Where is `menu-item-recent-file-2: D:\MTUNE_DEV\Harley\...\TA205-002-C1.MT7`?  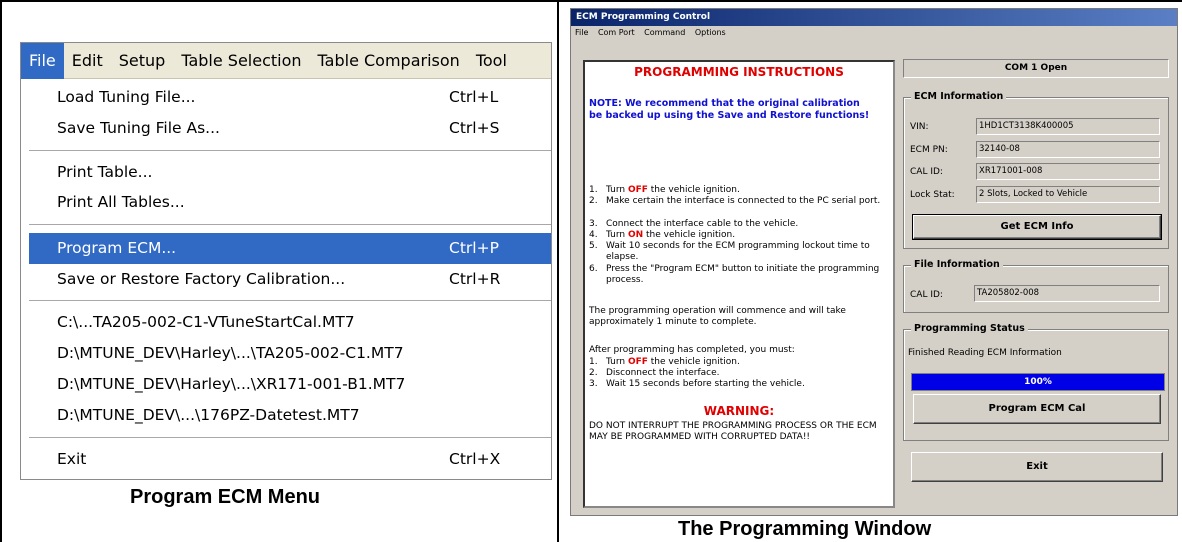 menu-item-recent-file-2: D:\MTUNE_DEV\Harley\...\TA205-002-C1.MT7 is located at coordinates (290, 353).